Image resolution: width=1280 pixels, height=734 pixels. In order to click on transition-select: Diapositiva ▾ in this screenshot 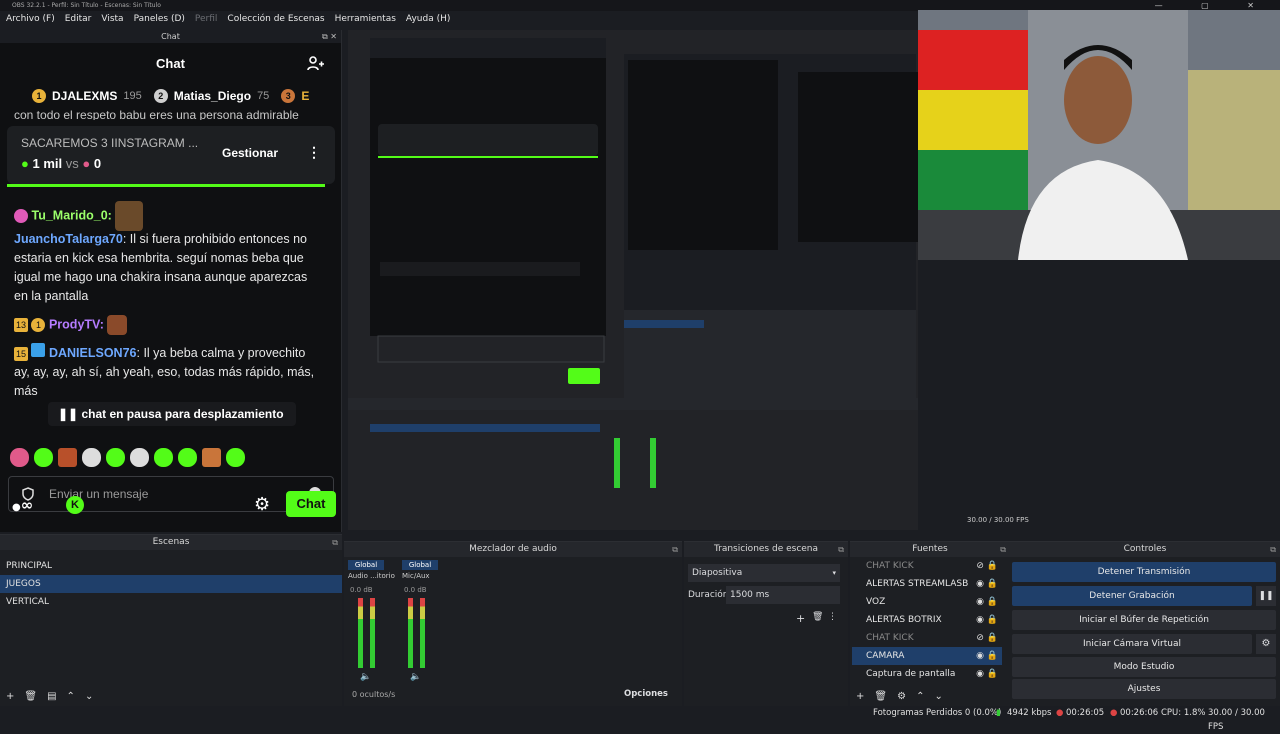, I will do `click(764, 573)`.